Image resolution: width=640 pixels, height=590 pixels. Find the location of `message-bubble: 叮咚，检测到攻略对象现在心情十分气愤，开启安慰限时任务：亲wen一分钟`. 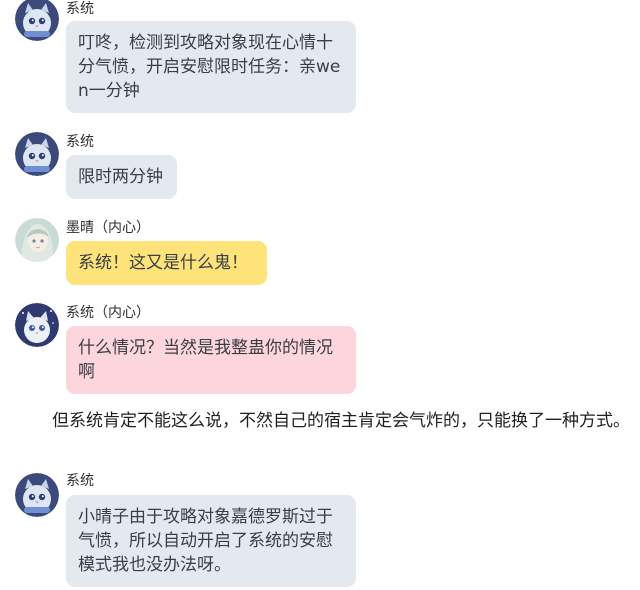

message-bubble: 叮咚，检测到攻略对象现在心情十分气愤，开启安慰限时任务：亲wen一分钟 is located at coordinates (211, 67).